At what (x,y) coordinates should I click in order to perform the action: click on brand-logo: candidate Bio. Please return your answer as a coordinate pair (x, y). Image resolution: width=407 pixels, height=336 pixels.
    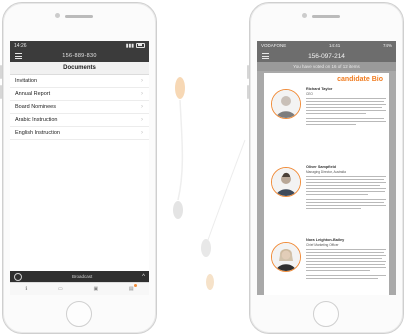
    Looking at the image, I should click on (360, 79).